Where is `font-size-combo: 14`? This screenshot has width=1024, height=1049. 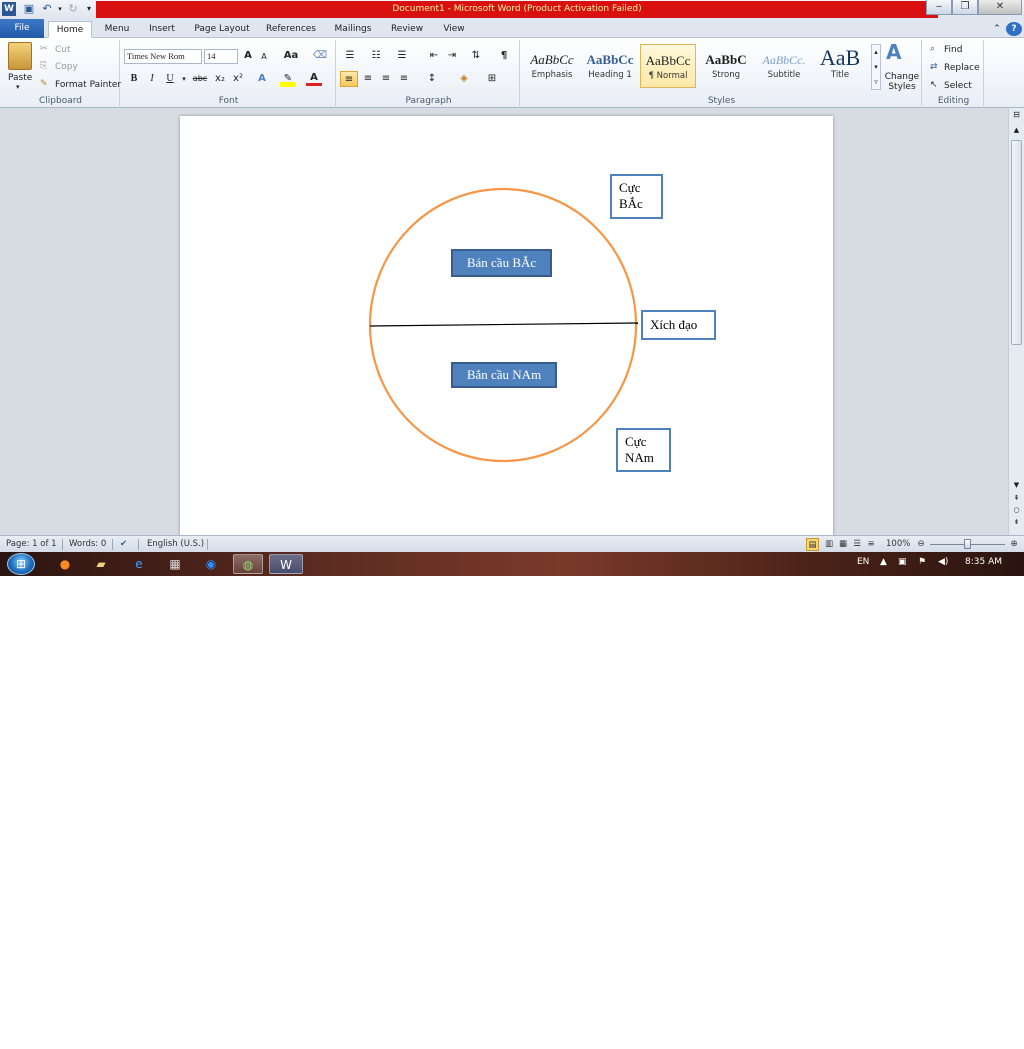 font-size-combo: 14 is located at coordinates (221, 56).